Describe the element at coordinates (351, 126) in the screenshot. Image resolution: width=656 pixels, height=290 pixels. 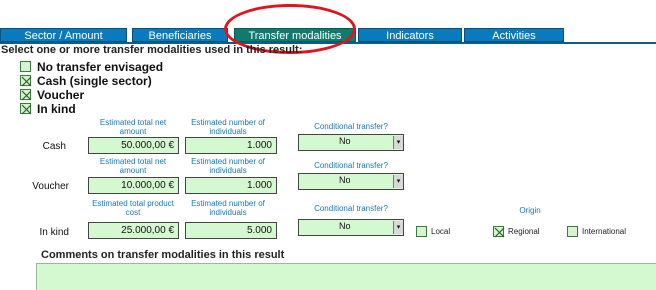
I see `cash-conditional-header: Conditional transfer?` at that location.